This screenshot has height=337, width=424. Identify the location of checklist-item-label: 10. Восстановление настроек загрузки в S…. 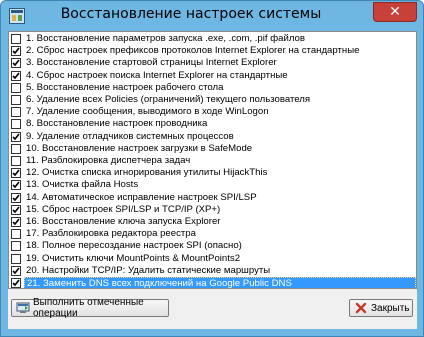
(139, 148).